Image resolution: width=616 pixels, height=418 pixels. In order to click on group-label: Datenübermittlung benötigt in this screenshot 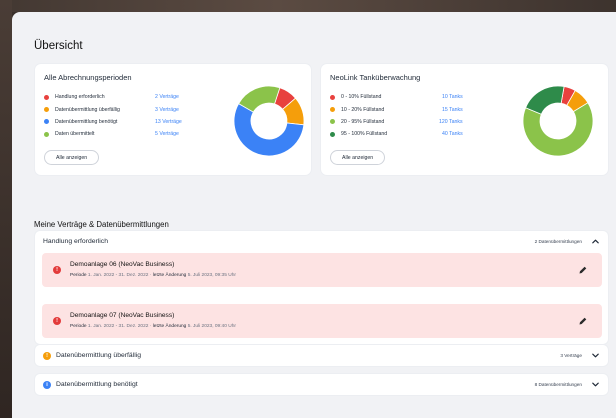, I will do `click(97, 384)`.